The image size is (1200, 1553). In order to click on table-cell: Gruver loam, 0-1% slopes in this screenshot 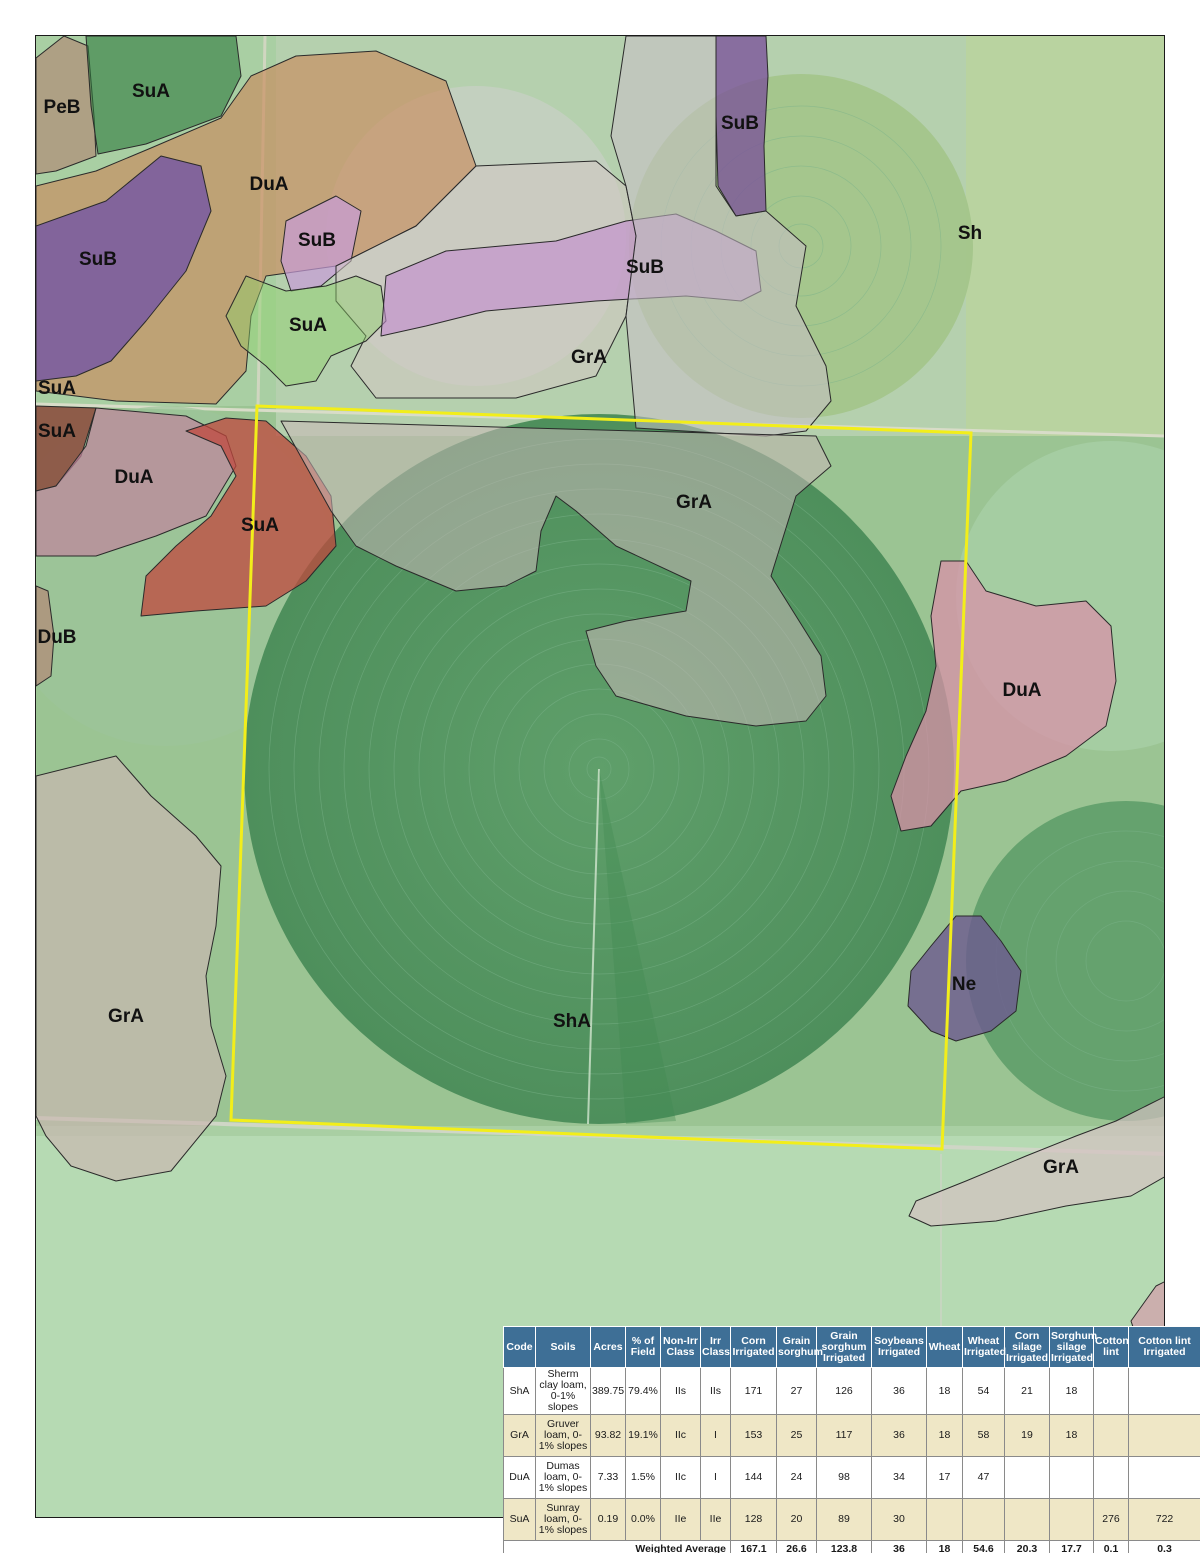, I will do `click(563, 1435)`.